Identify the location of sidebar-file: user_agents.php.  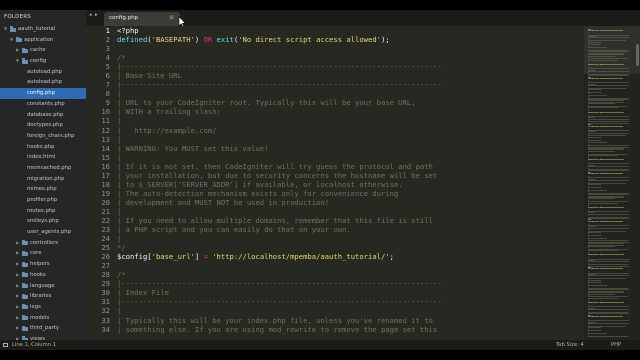
(43, 232).